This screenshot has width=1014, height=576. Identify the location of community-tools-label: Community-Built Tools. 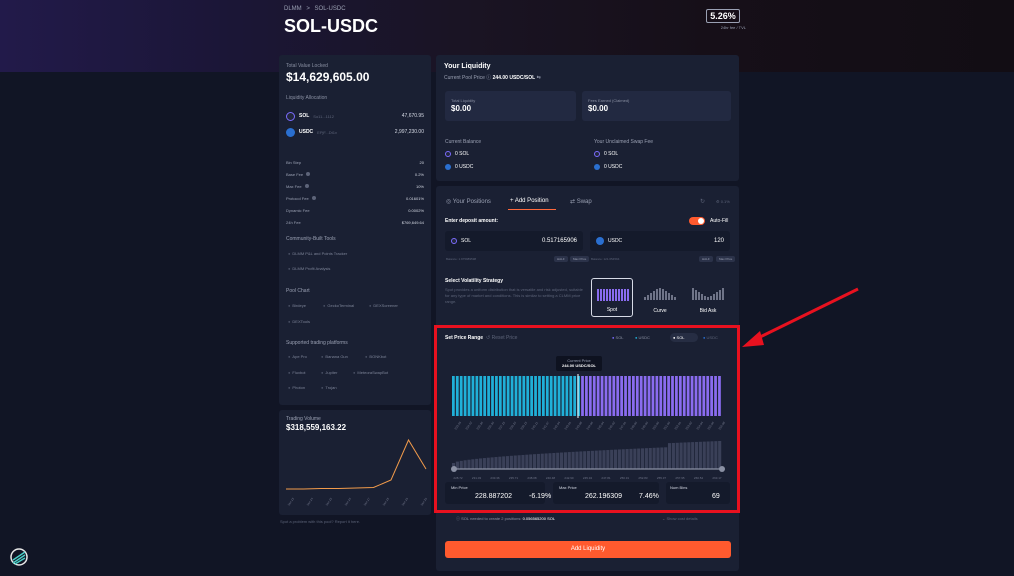
(311, 239).